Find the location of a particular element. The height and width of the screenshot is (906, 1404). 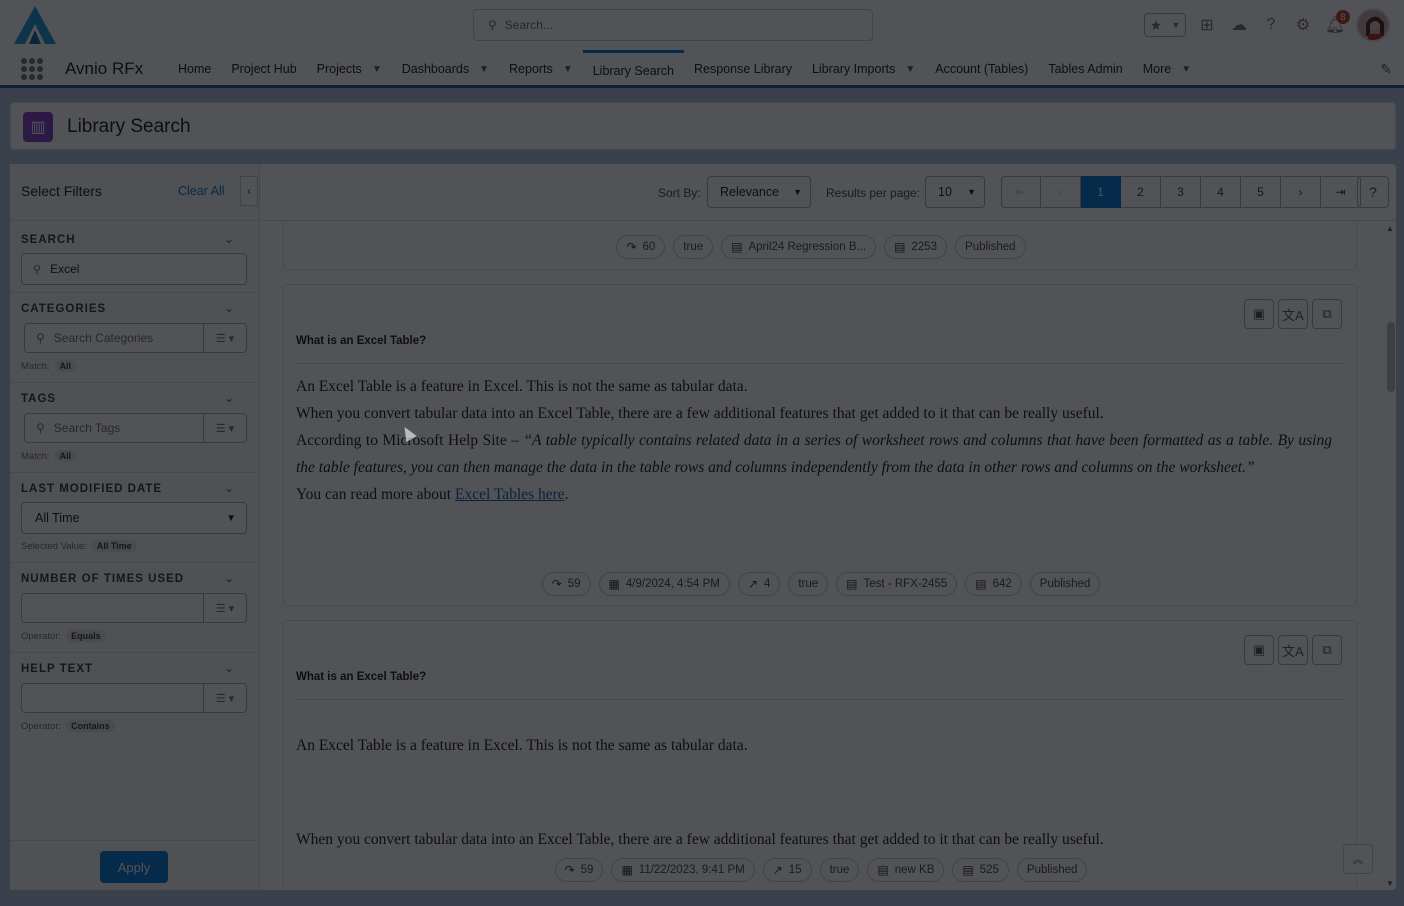

sort-by-select: Relevance ▼ is located at coordinates (759, 192).